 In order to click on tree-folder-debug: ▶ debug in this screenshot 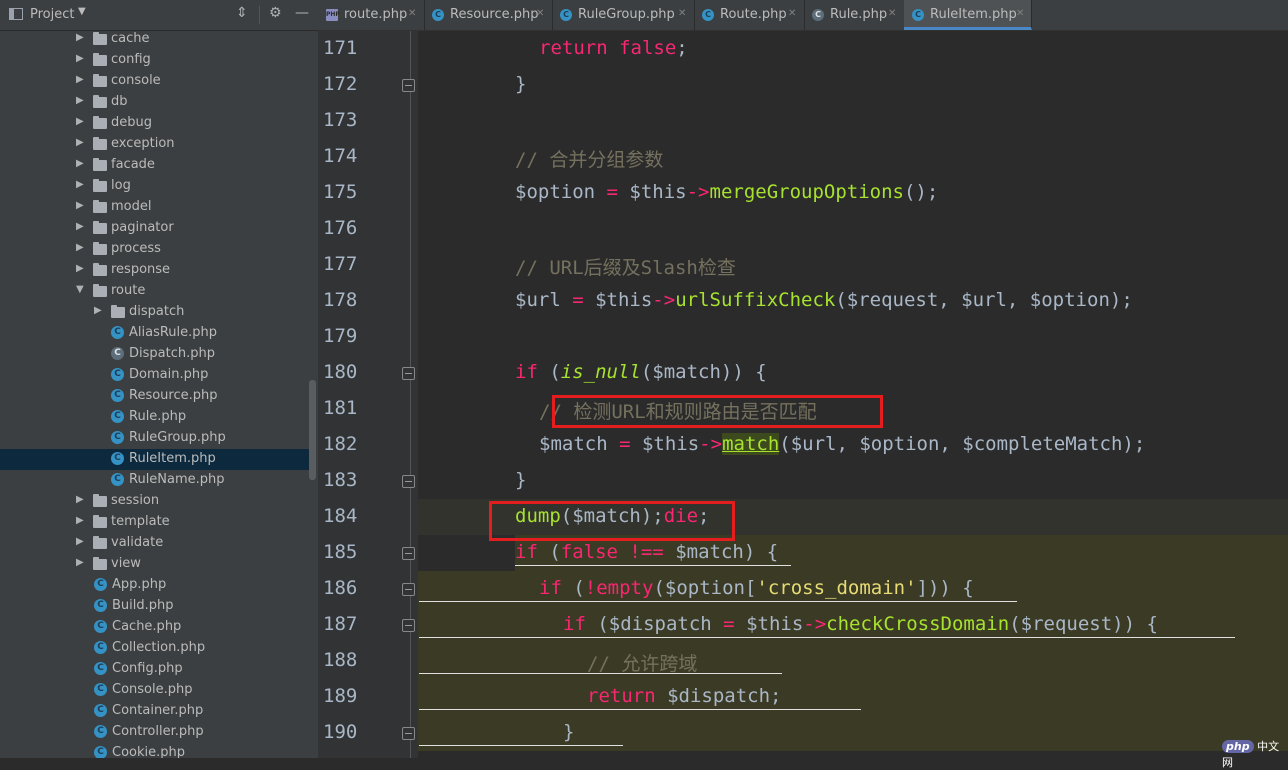, I will do `click(155, 123)`.